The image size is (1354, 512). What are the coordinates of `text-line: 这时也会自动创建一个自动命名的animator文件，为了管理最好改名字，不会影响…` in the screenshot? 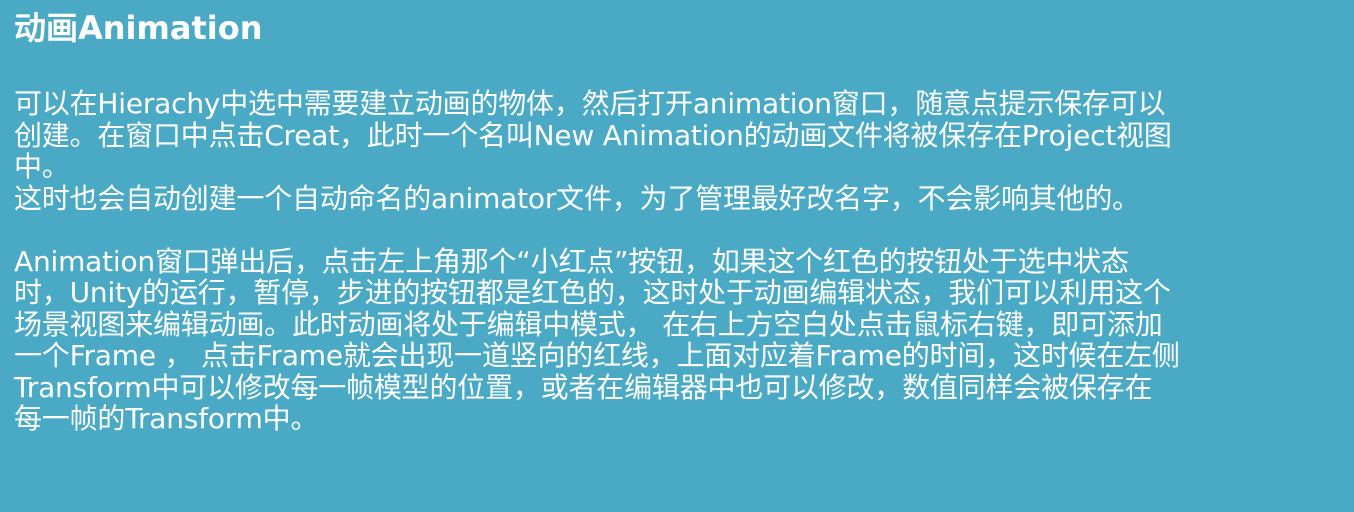 It's located at (577, 198).